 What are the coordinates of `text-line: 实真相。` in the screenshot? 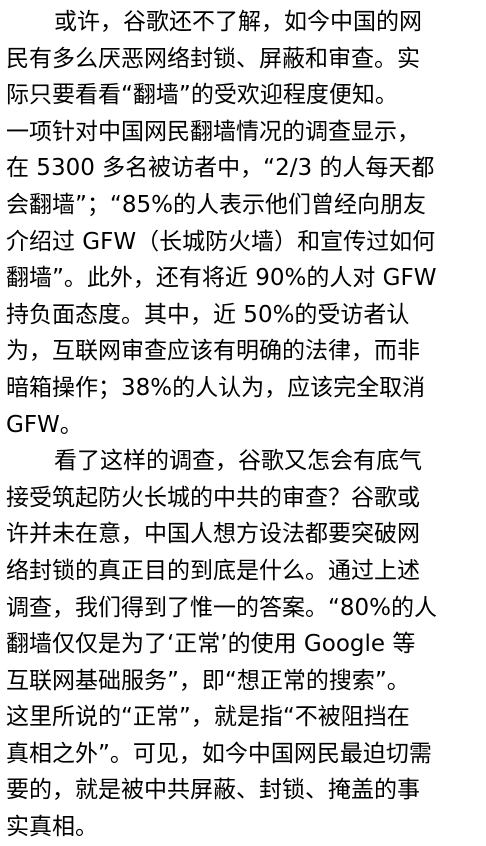 It's located at (52, 827).